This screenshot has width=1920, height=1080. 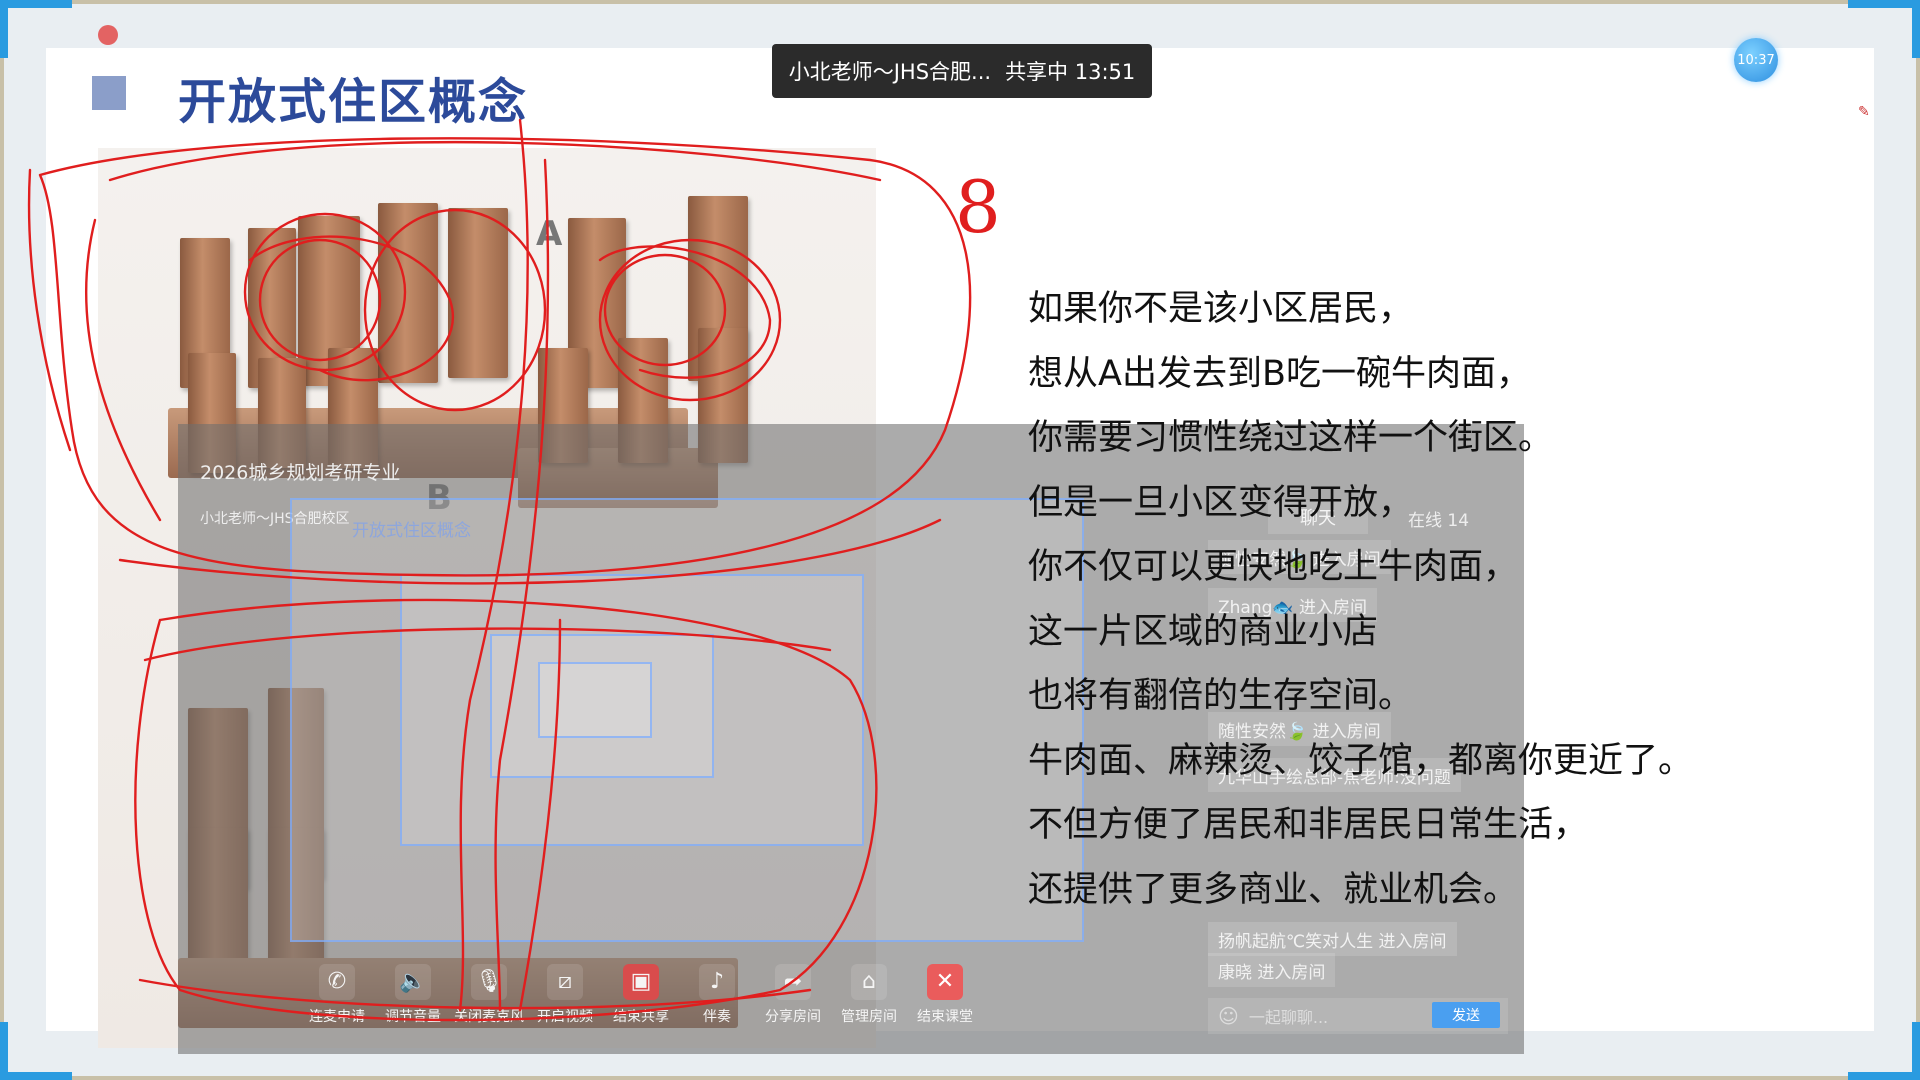 I want to click on microphone-icon: 🎙, so click(x=489, y=982).